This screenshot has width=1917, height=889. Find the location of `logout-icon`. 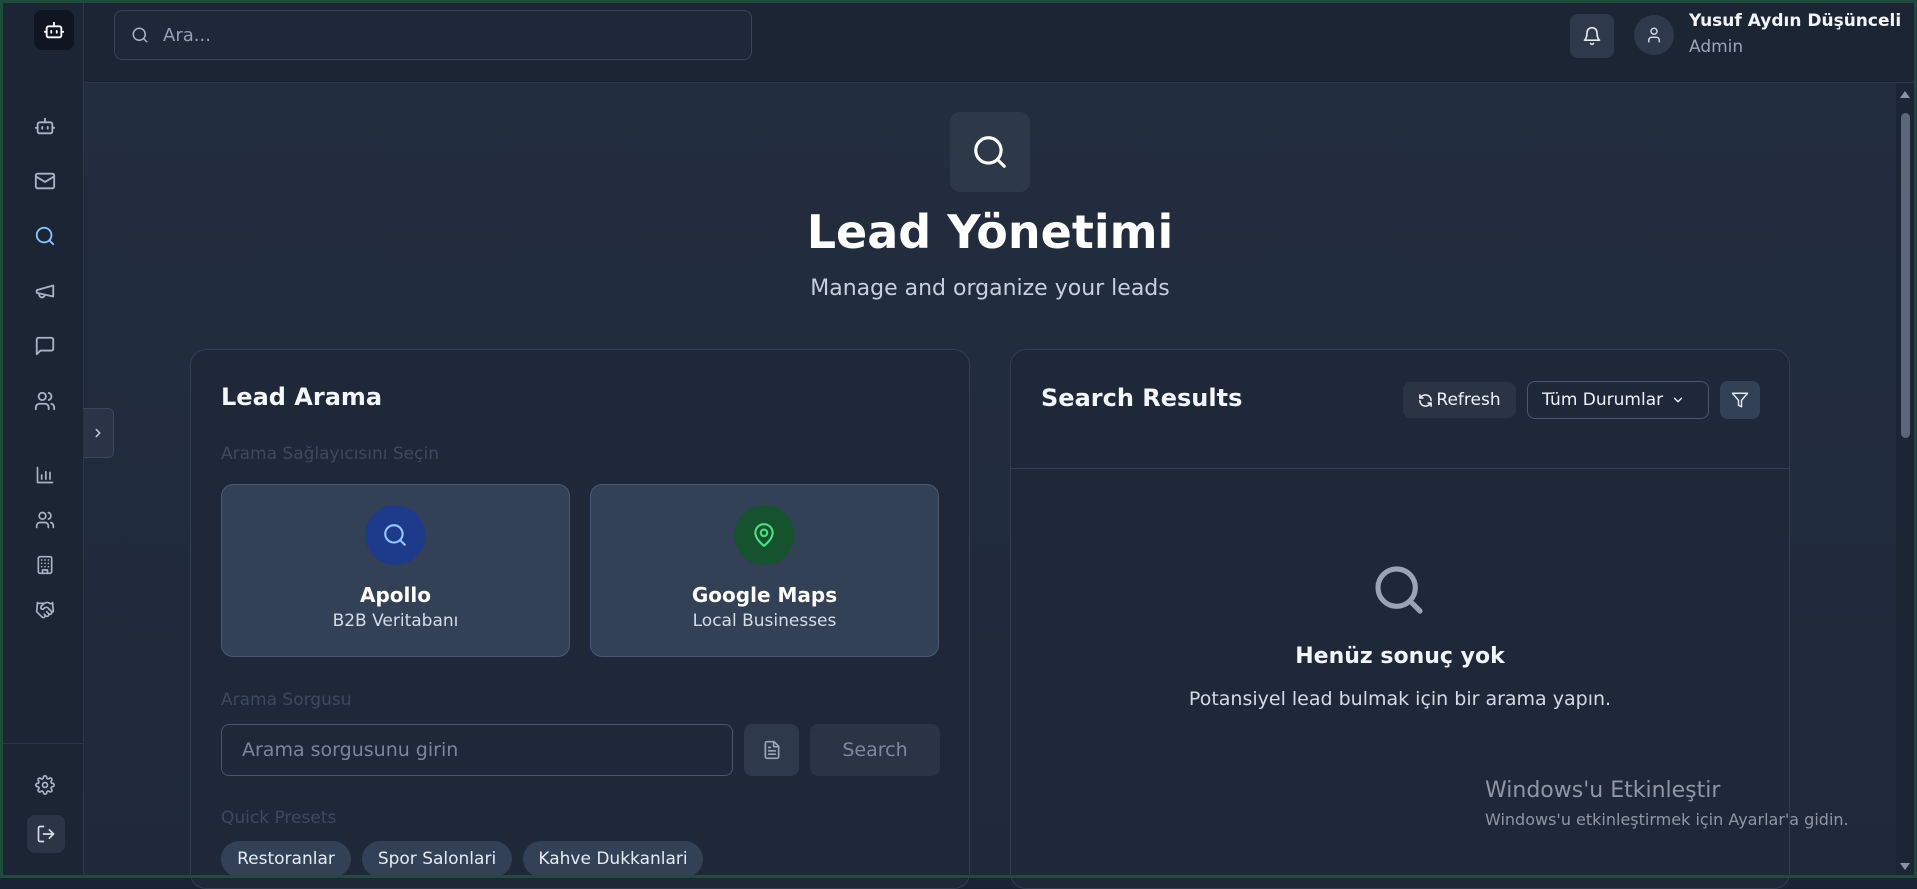

logout-icon is located at coordinates (46, 834).